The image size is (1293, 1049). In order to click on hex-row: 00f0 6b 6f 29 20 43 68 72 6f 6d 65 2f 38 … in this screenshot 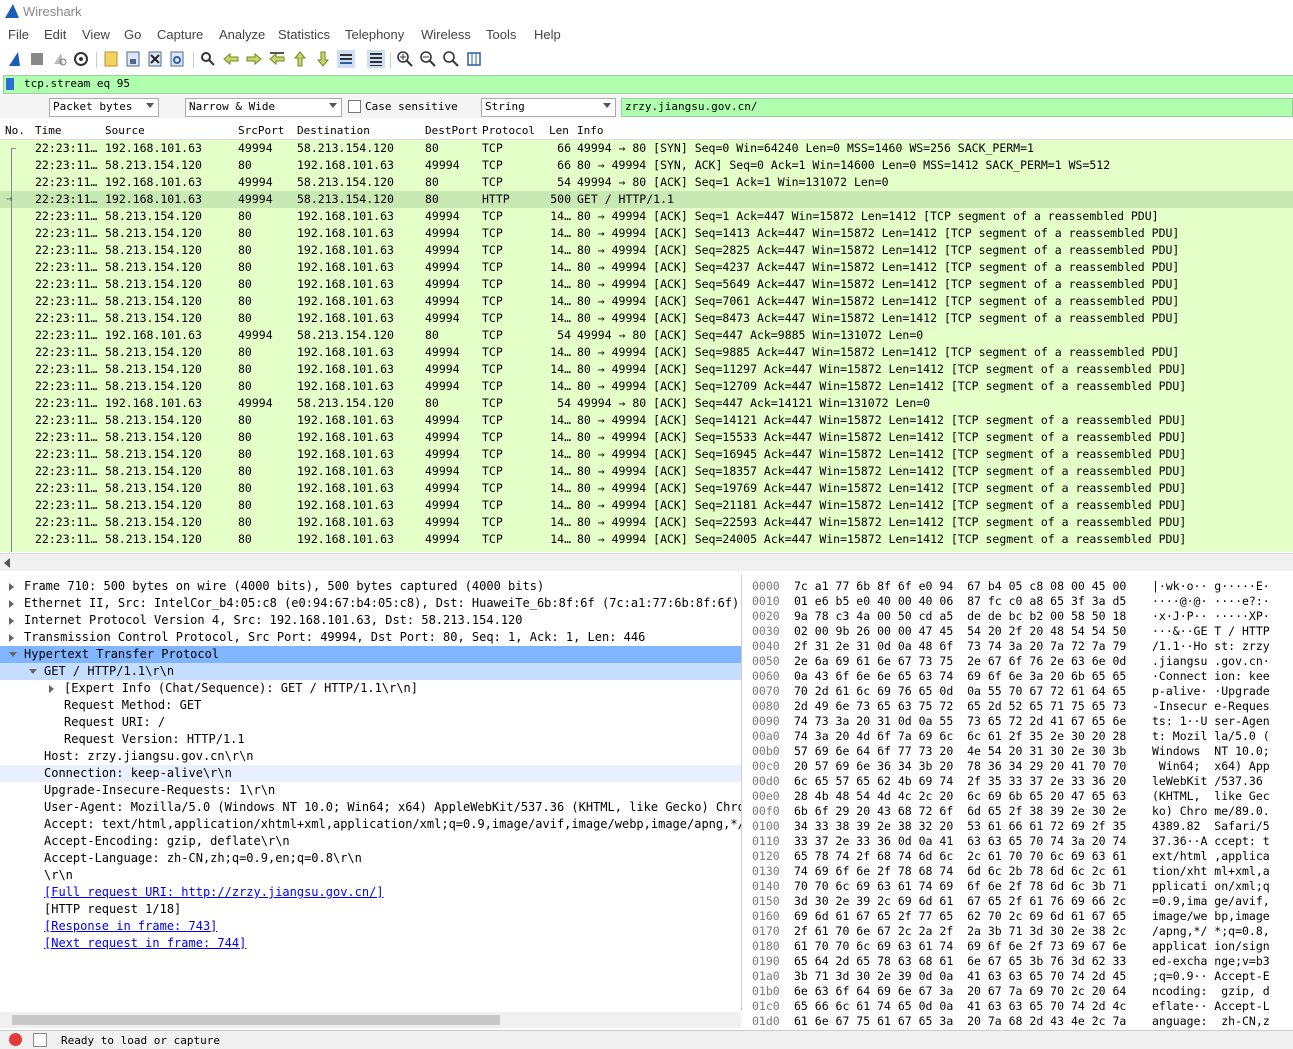, I will do `click(1019, 811)`.